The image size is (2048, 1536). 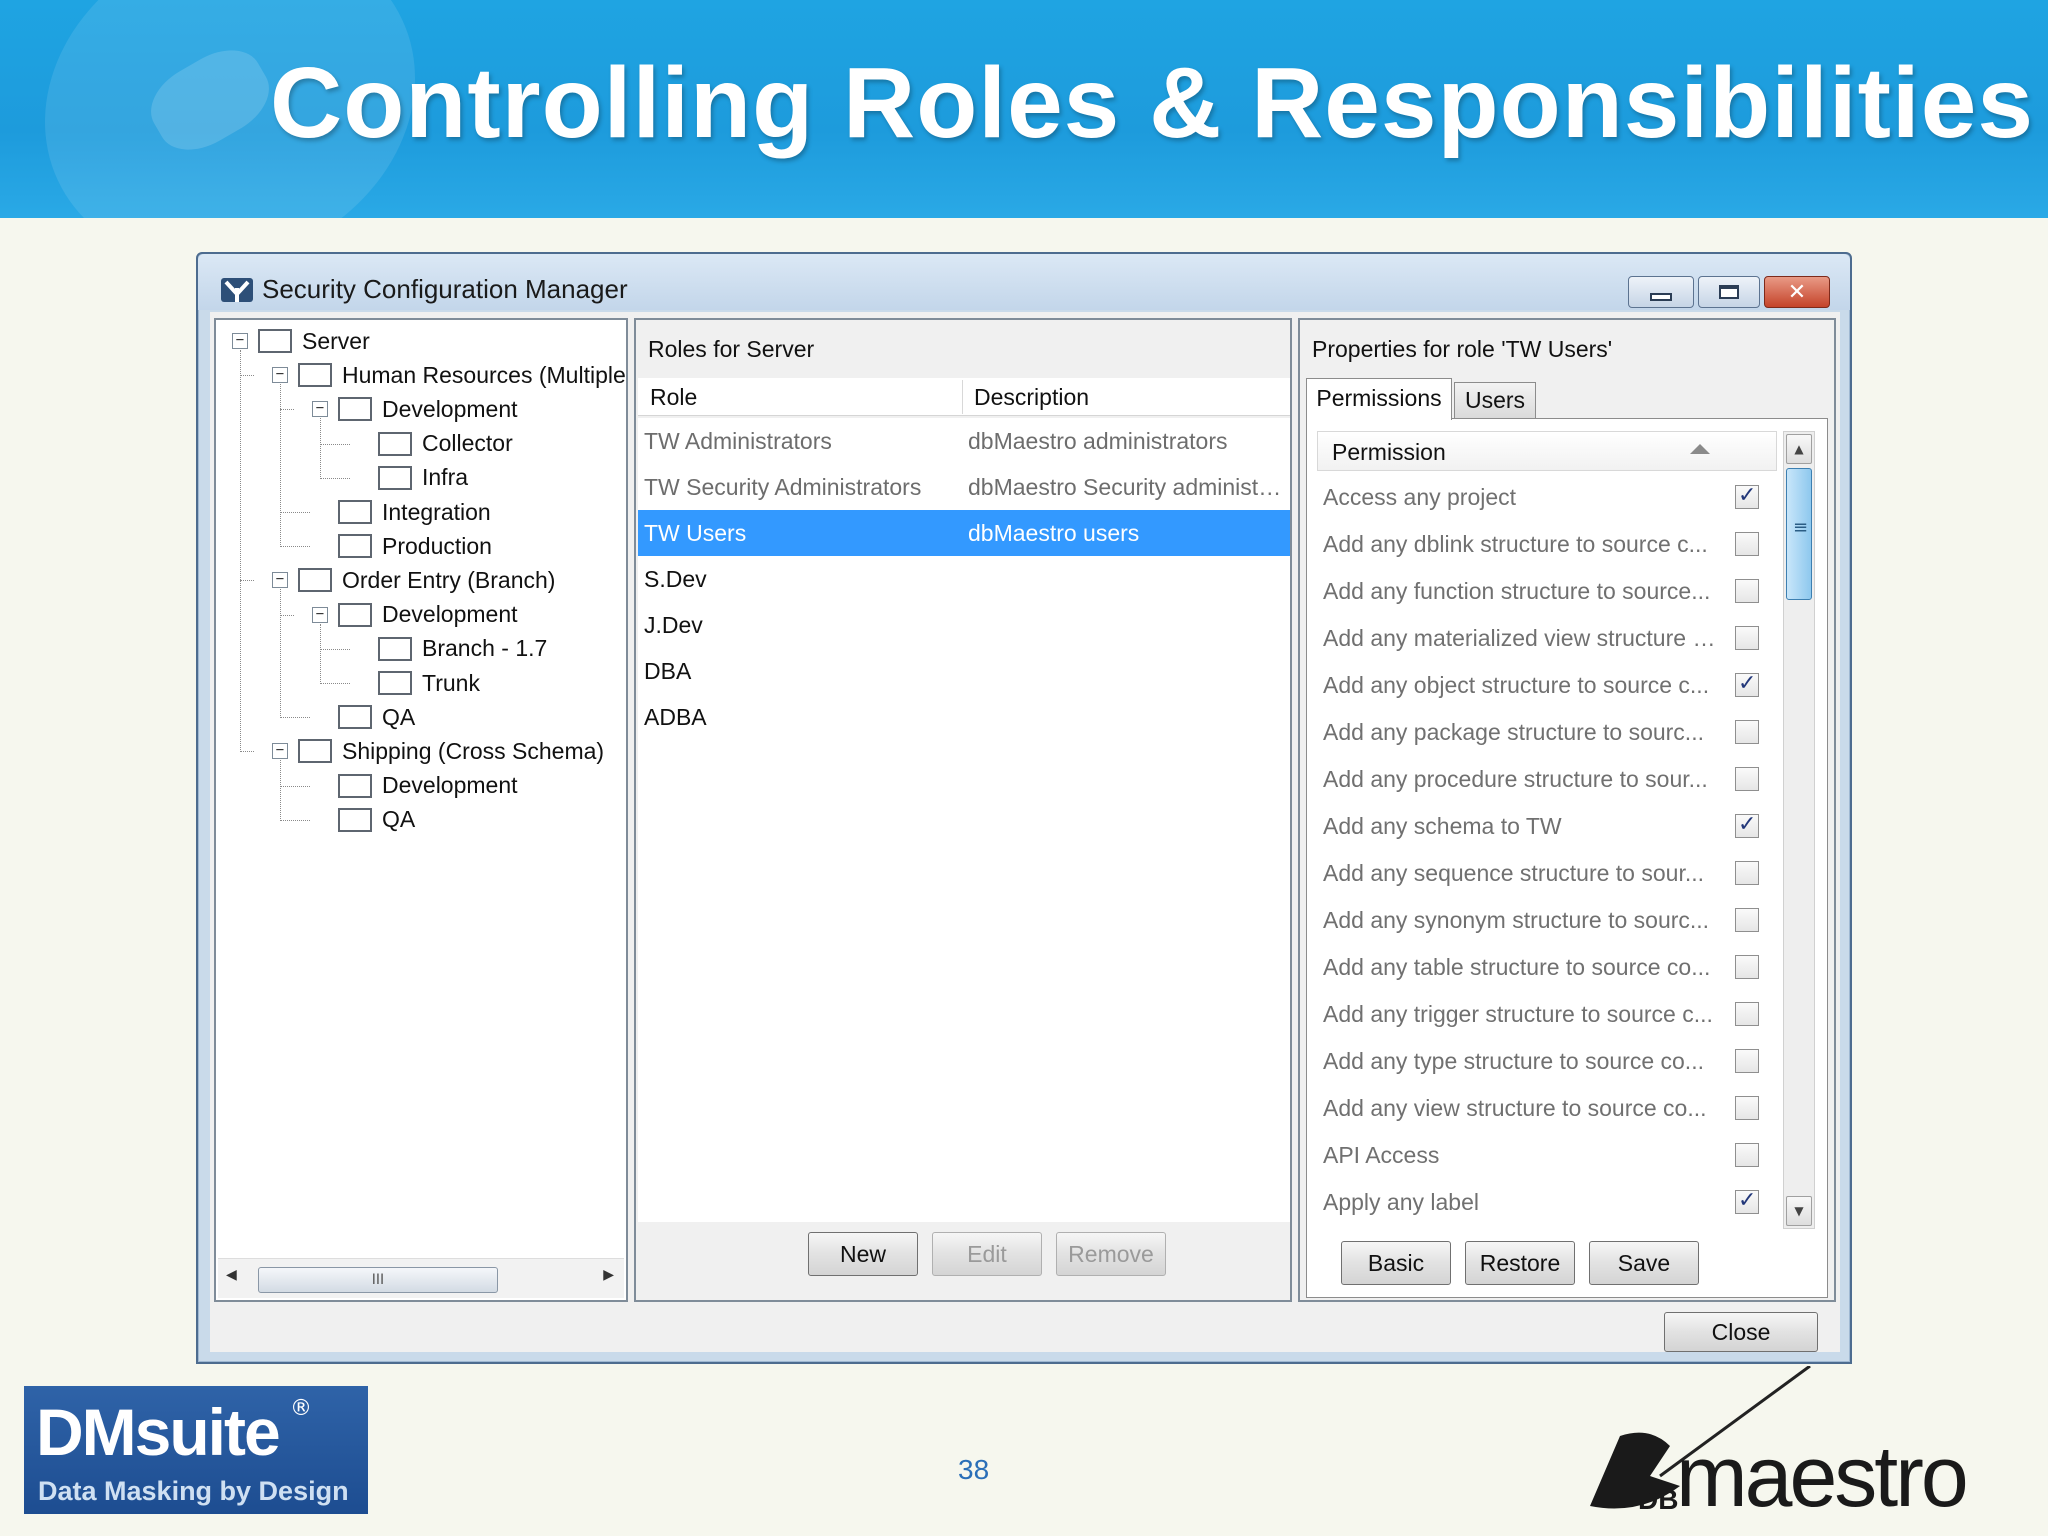 What do you see at coordinates (863, 1254) in the screenshot?
I see `new-role-button: New` at bounding box center [863, 1254].